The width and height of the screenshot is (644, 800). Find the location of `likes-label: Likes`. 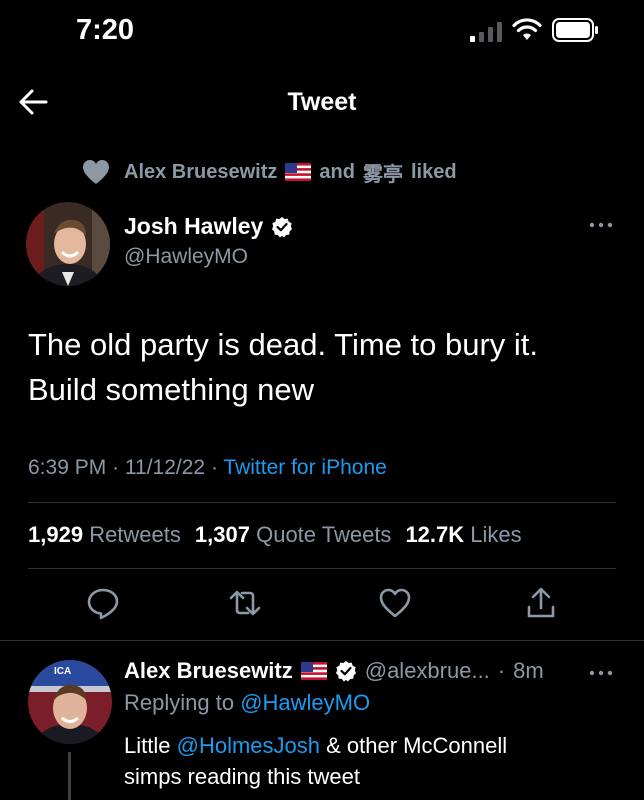

likes-label: Likes is located at coordinates (496, 534).